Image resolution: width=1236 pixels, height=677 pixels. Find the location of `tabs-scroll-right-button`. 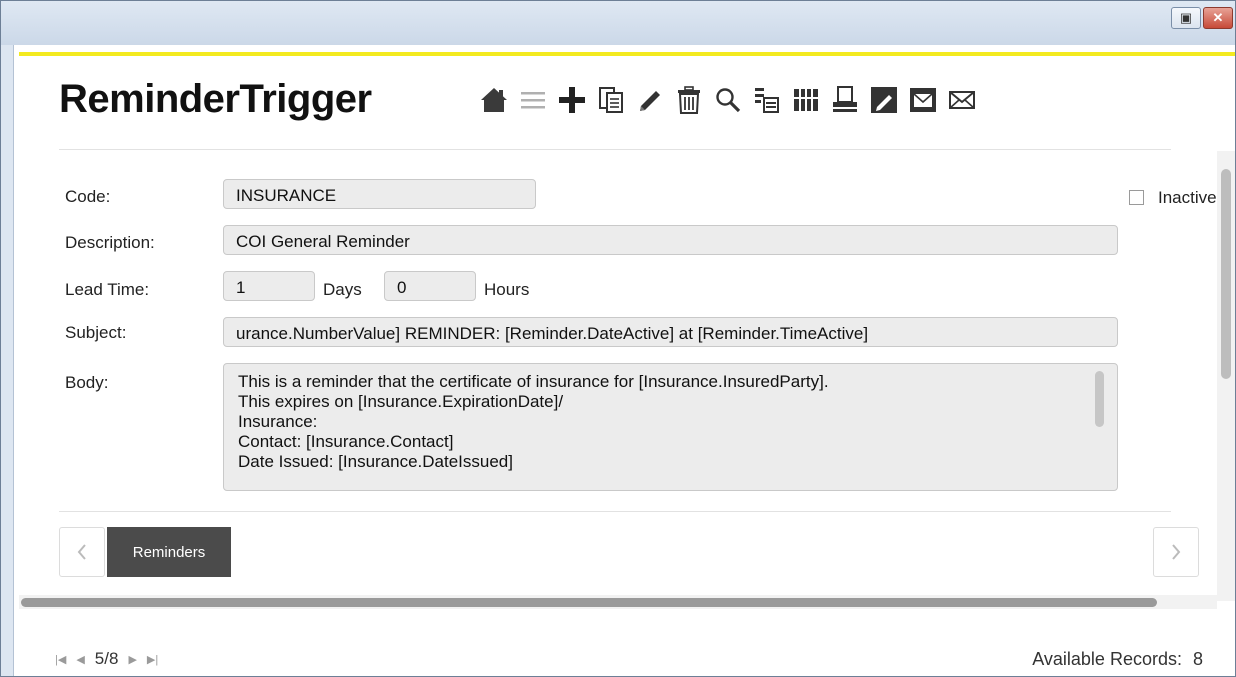

tabs-scroll-right-button is located at coordinates (1176, 552).